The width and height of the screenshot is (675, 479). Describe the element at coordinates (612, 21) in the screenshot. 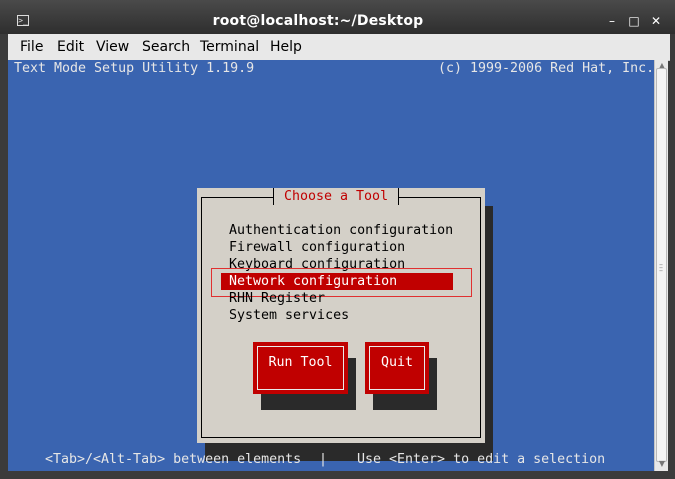

I see `minimize-icon: –` at that location.